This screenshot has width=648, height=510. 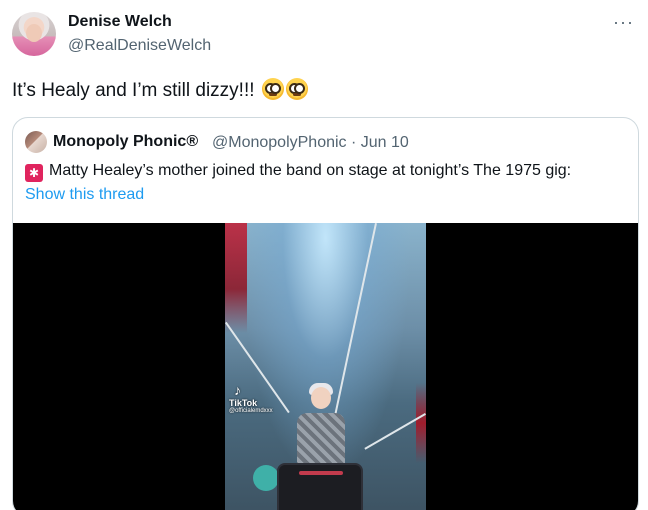 What do you see at coordinates (237, 390) in the screenshot?
I see `tiktok-logo-icon: ♪` at bounding box center [237, 390].